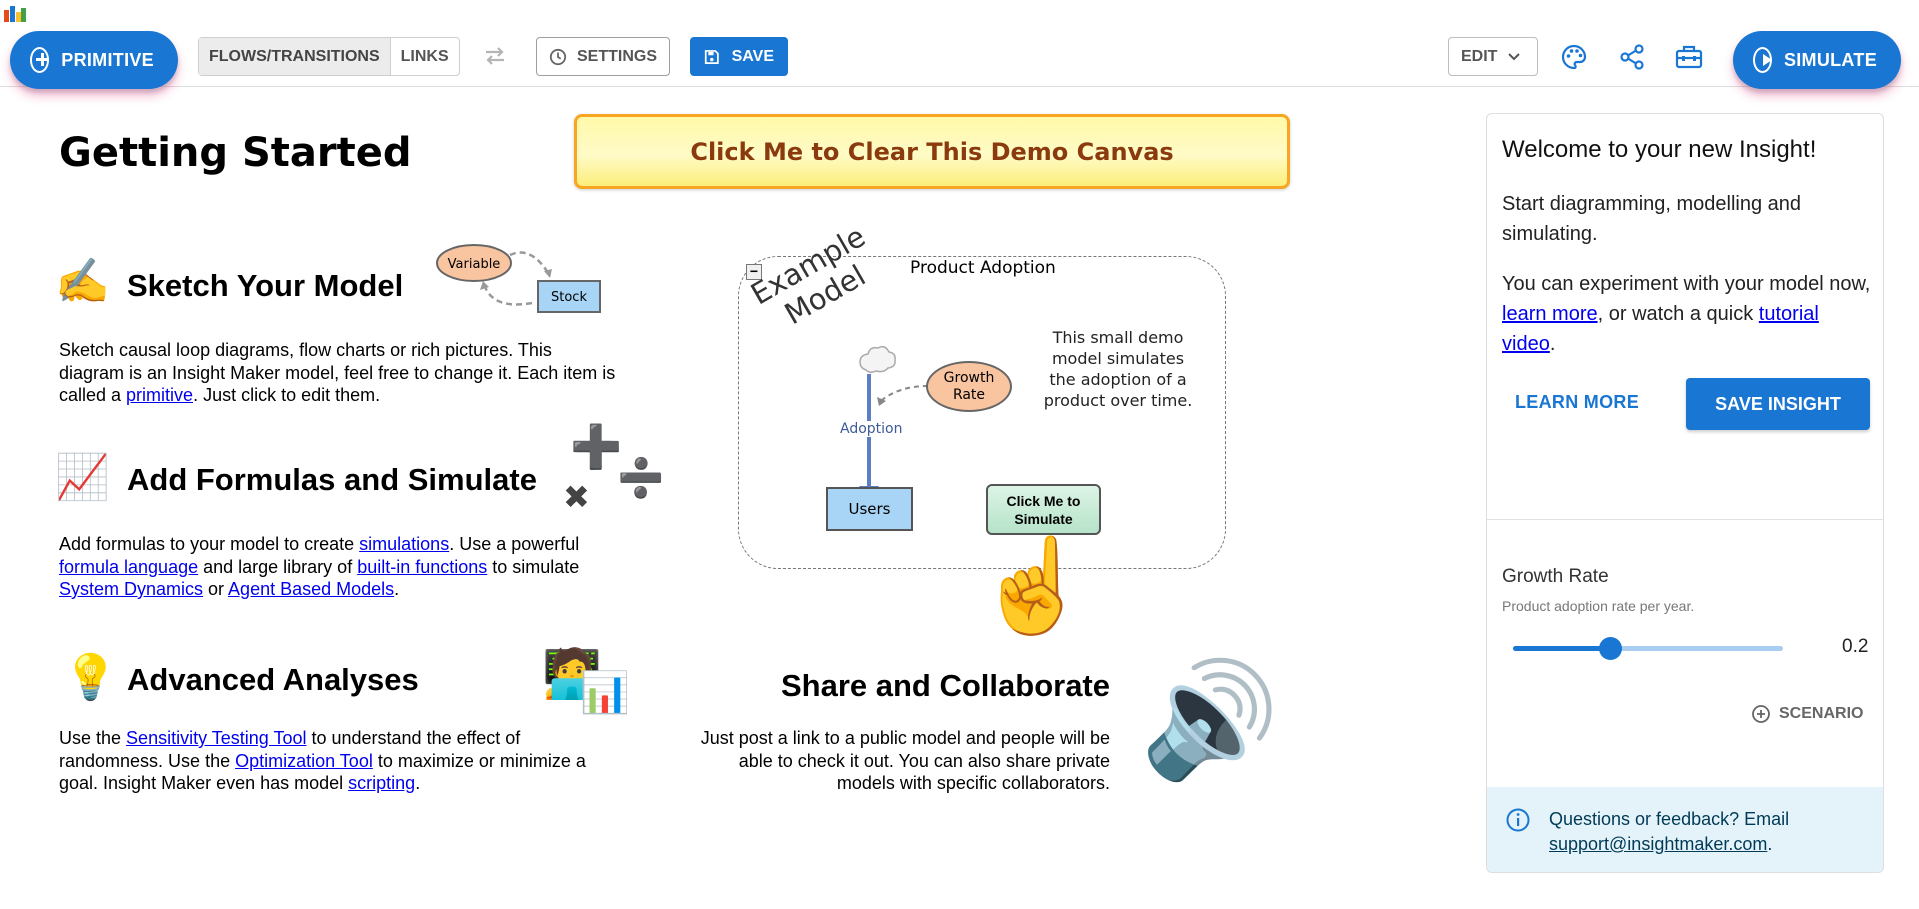 This screenshot has height=909, width=1919. What do you see at coordinates (1577, 402) in the screenshot?
I see `learn-more-button: LEARN MORE` at bounding box center [1577, 402].